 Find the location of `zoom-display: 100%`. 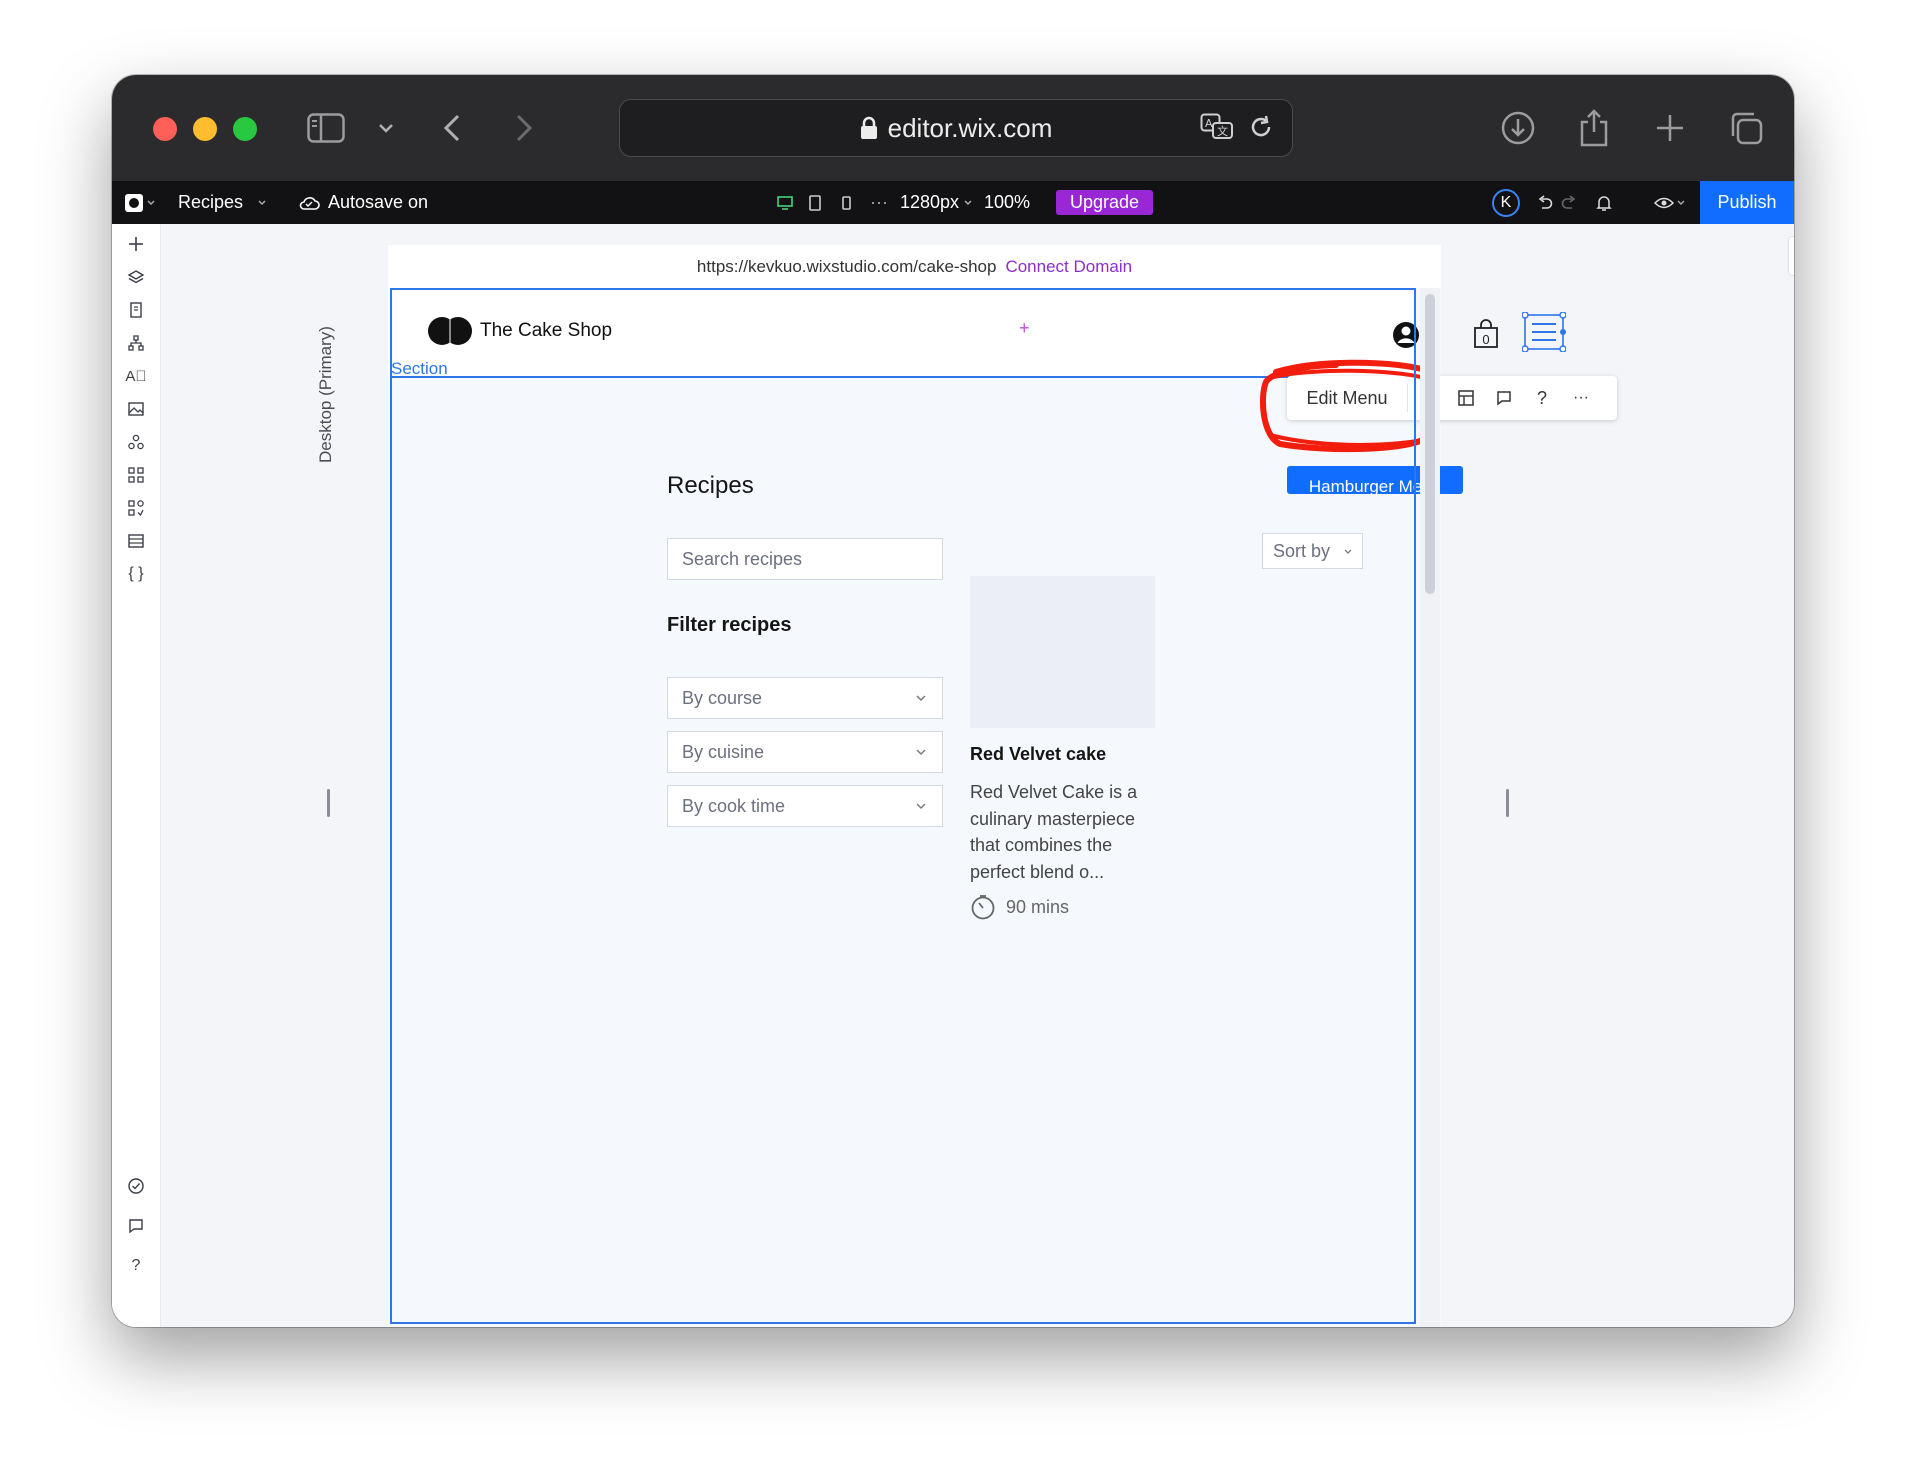

zoom-display: 100% is located at coordinates (1007, 202).